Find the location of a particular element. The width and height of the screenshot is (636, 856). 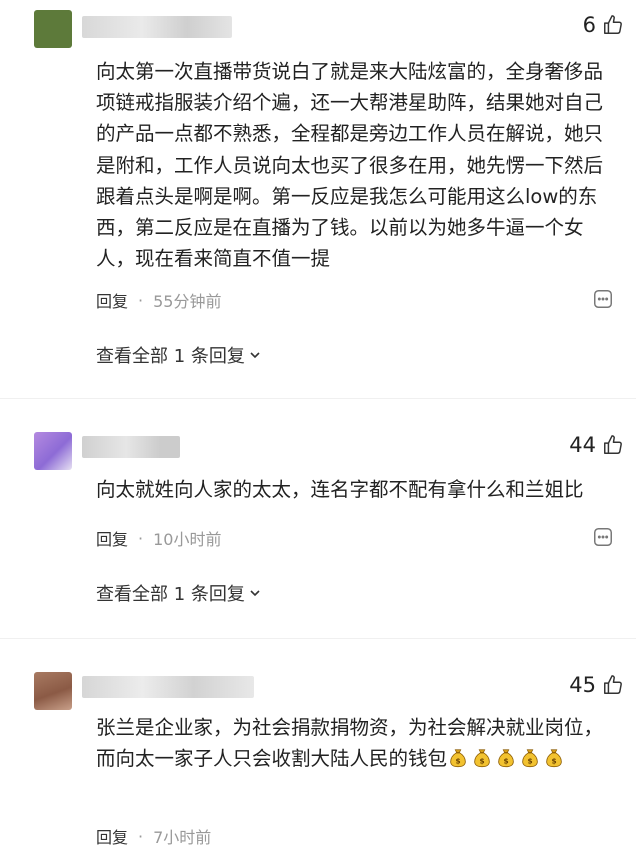

timestamp: 7小时前 is located at coordinates (182, 837).